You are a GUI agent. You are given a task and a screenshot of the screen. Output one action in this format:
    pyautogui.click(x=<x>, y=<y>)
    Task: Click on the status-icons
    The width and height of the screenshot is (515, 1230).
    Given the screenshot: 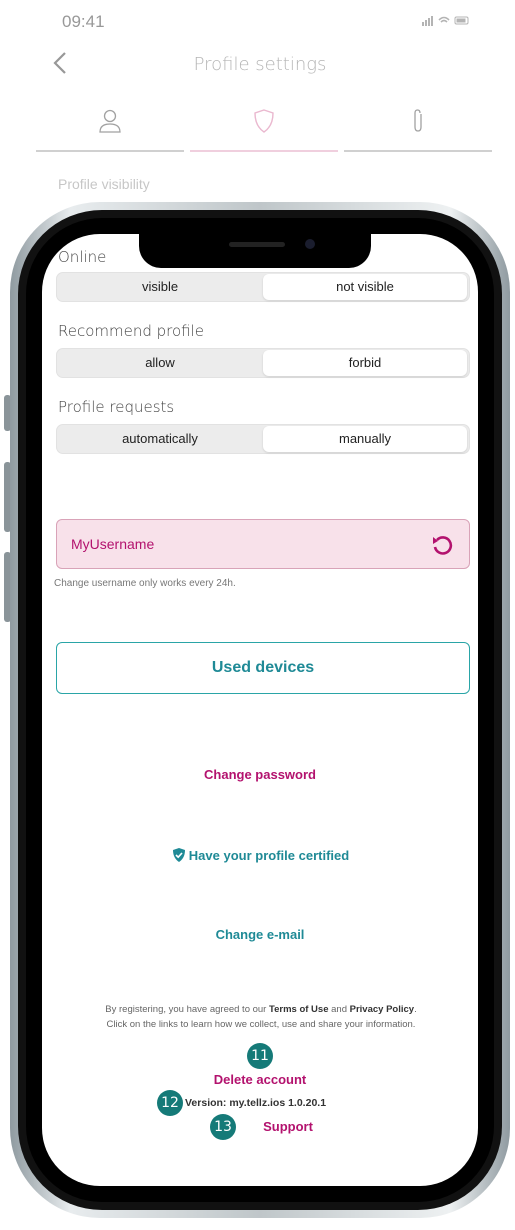 What is the action you would take?
    pyautogui.click(x=447, y=21)
    